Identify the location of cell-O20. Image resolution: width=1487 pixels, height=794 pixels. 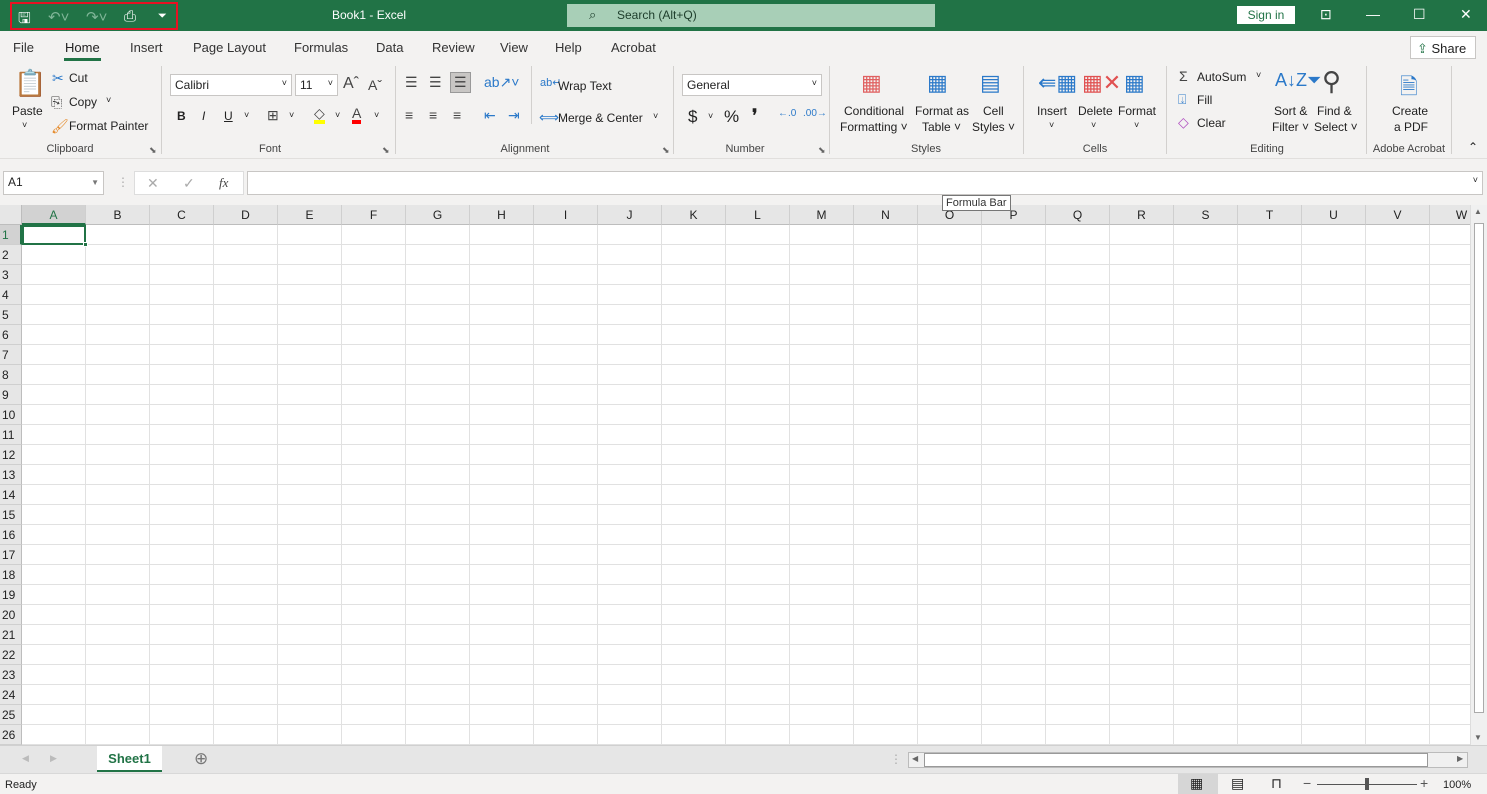
(950, 615).